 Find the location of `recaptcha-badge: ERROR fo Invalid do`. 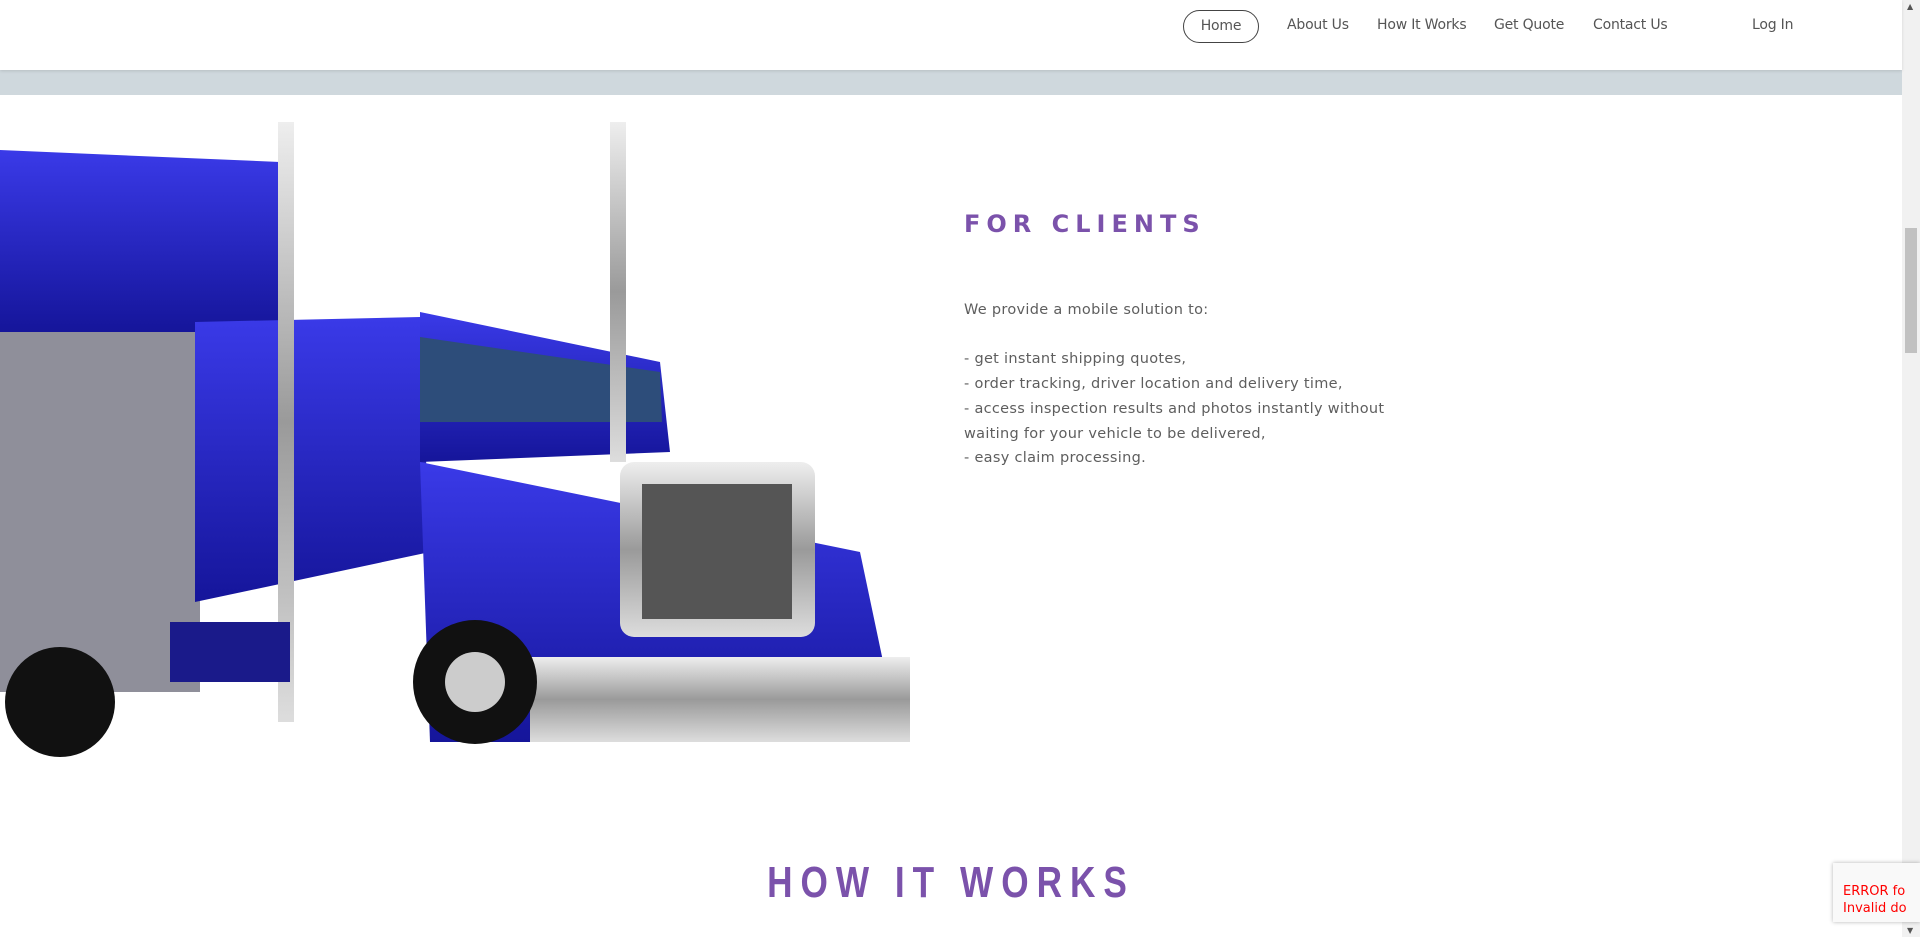

recaptcha-badge: ERROR fo Invalid do is located at coordinates (1876, 892).